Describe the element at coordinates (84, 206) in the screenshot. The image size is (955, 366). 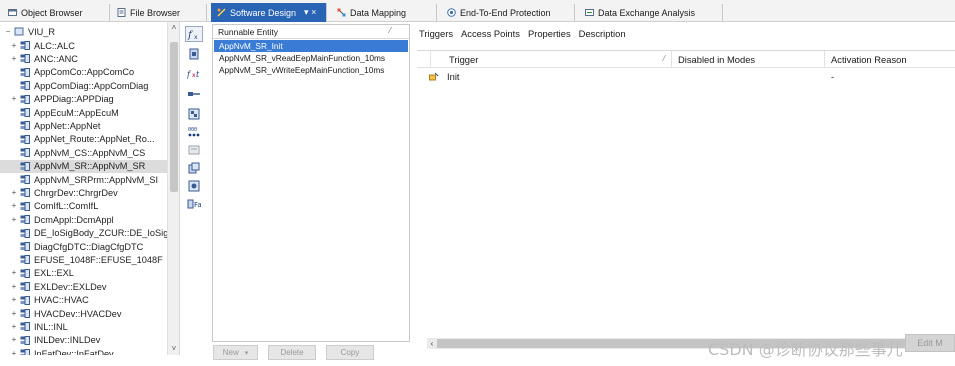
I see `tree-item: + ComIfL::ComIfL` at that location.